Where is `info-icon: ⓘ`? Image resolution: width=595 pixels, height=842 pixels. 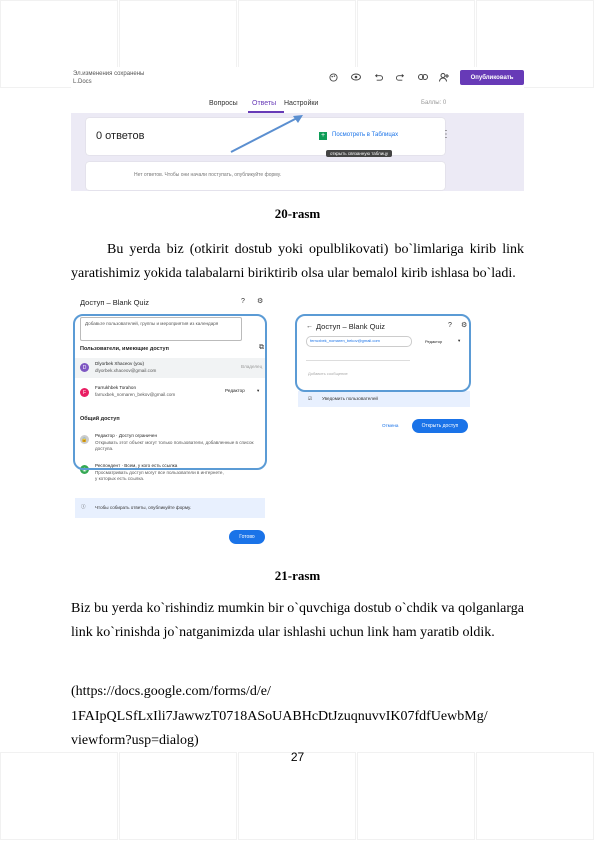 info-icon: ⓘ is located at coordinates (83, 506).